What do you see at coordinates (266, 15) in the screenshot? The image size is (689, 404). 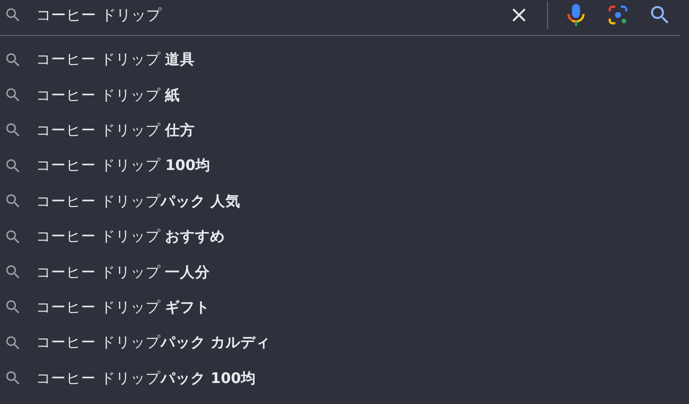 I see `search-field: コーヒー ドリップ` at bounding box center [266, 15].